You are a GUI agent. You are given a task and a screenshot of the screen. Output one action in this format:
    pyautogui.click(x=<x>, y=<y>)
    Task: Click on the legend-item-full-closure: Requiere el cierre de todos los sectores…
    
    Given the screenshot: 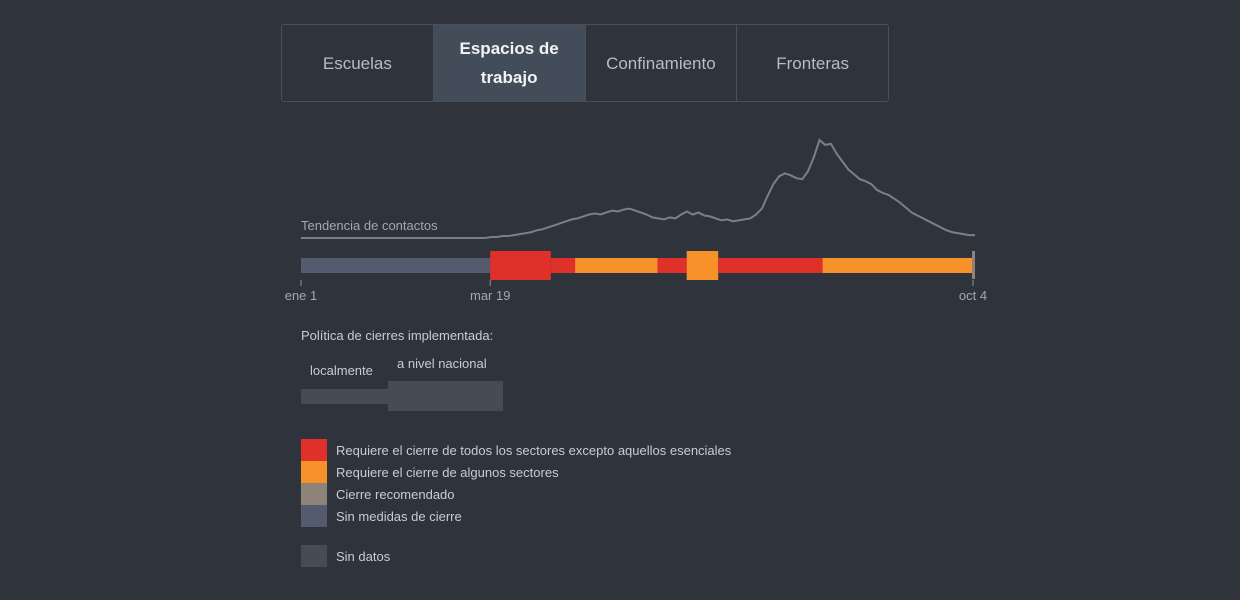 What is the action you would take?
    pyautogui.click(x=516, y=450)
    